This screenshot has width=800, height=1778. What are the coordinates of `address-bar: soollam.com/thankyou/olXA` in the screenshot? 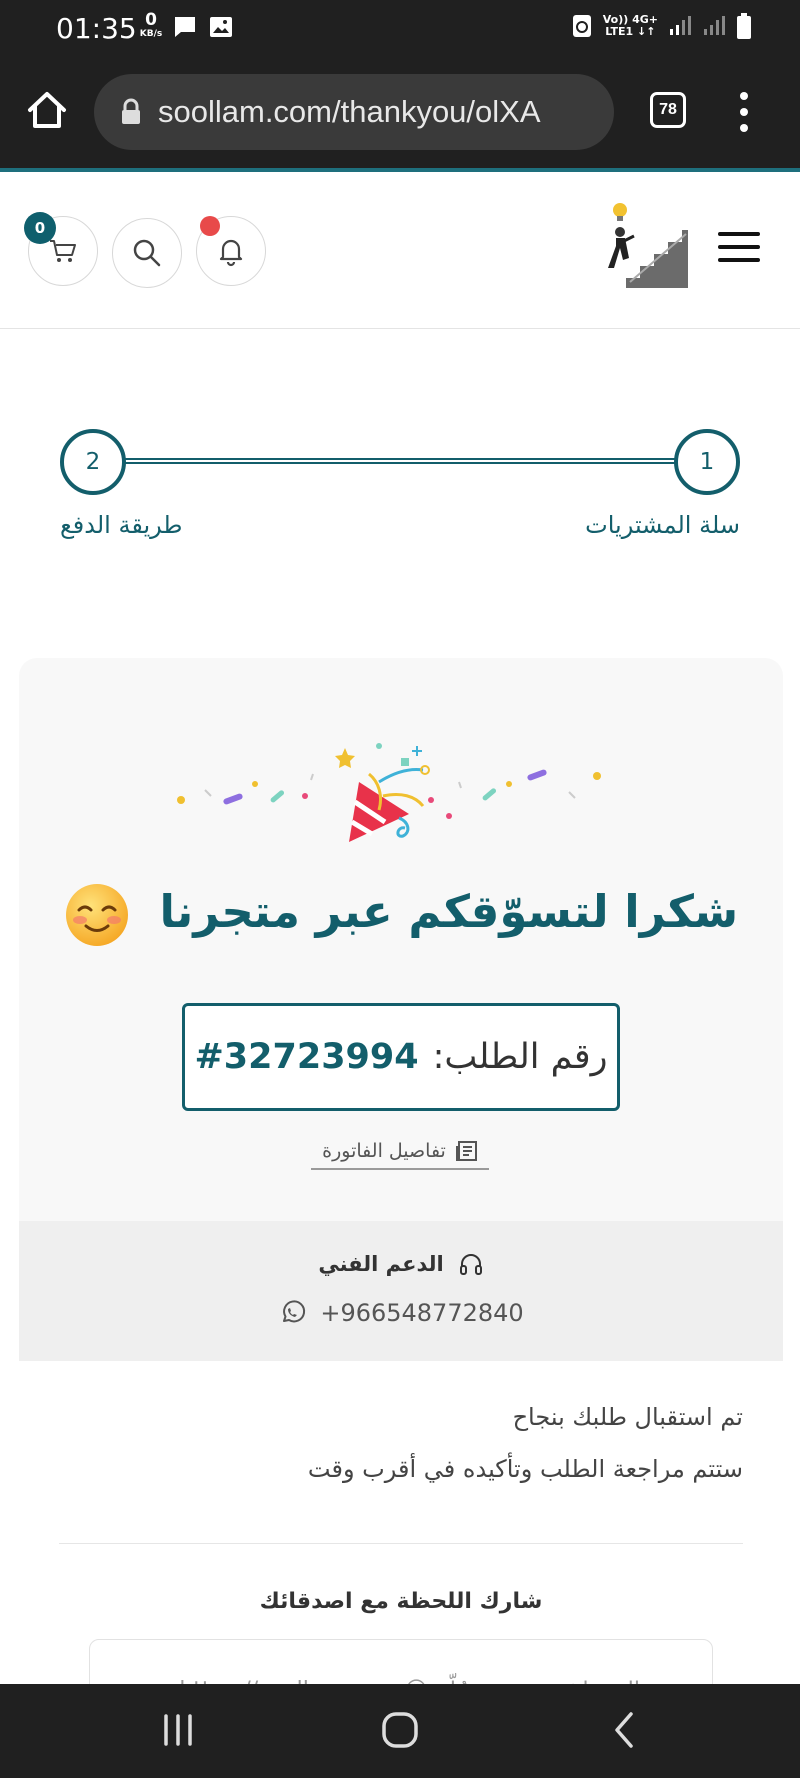 It's located at (354, 112).